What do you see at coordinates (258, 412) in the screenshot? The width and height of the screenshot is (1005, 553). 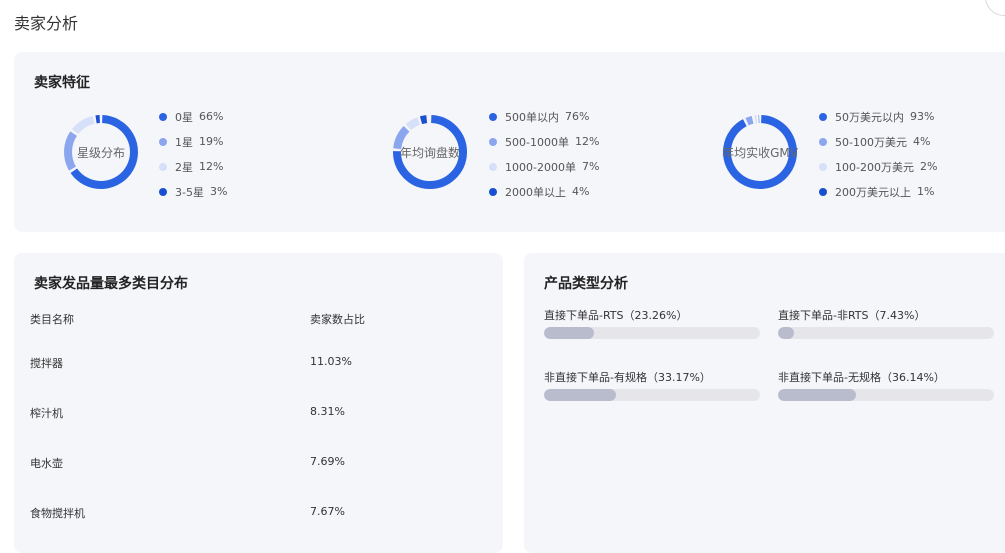 I see `table-row: 榨汁机 8.31%` at bounding box center [258, 412].